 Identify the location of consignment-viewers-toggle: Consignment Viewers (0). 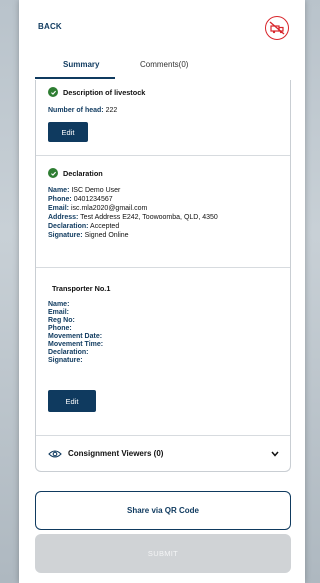
(163, 453).